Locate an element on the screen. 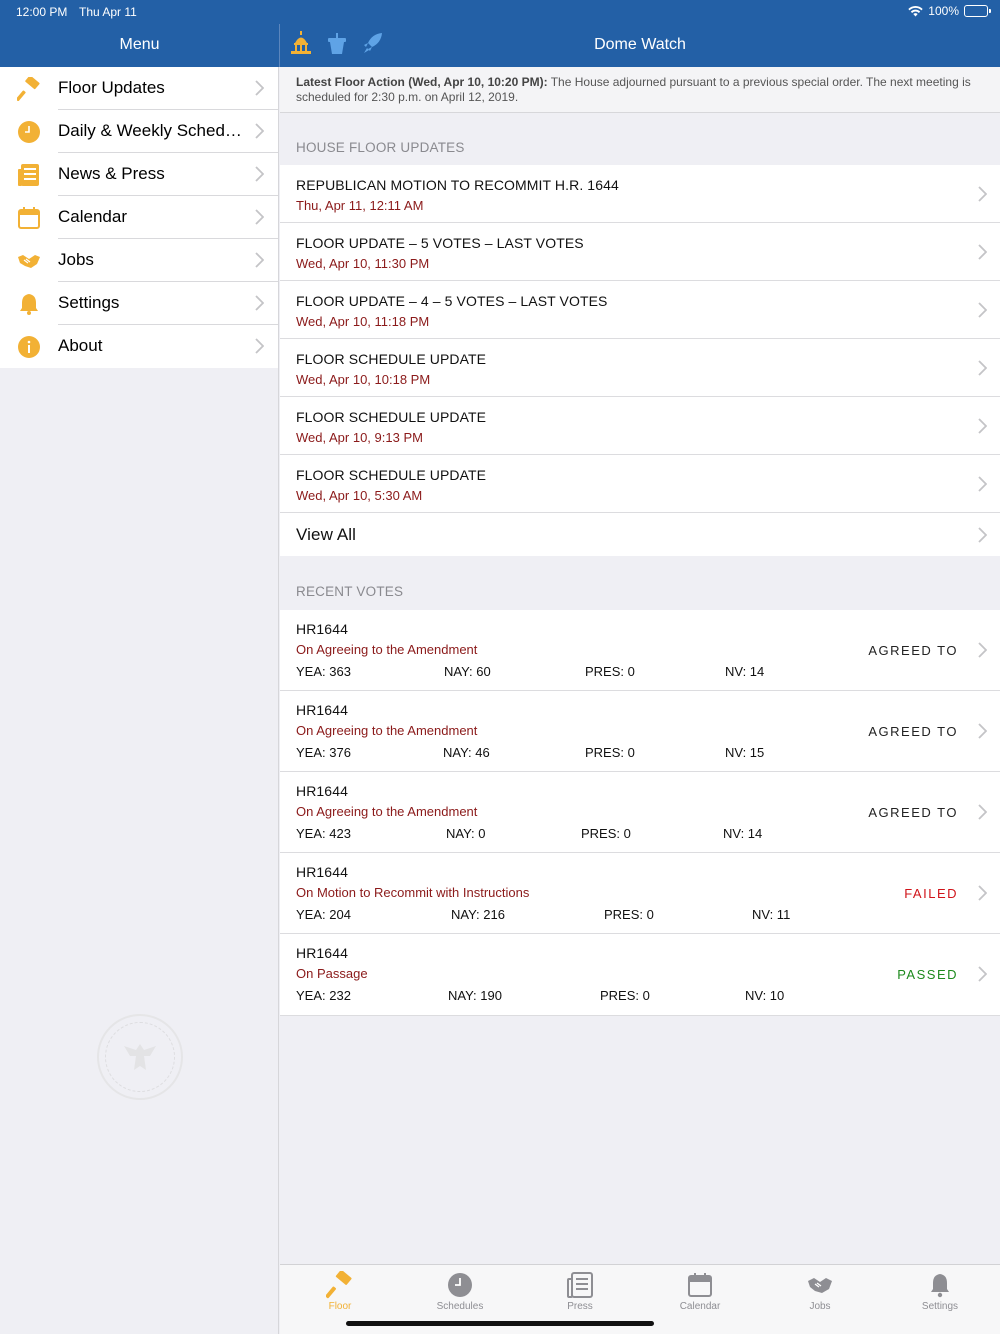 This screenshot has width=1000, height=1334. battery-icon is located at coordinates (977, 11).